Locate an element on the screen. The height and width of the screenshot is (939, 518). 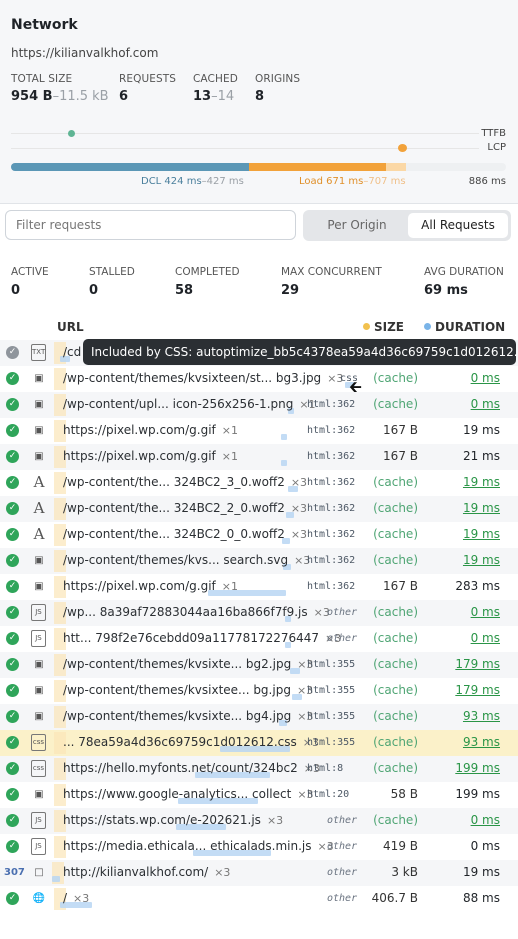
view-toggle: Per Origin All Requests is located at coordinates (407, 225).